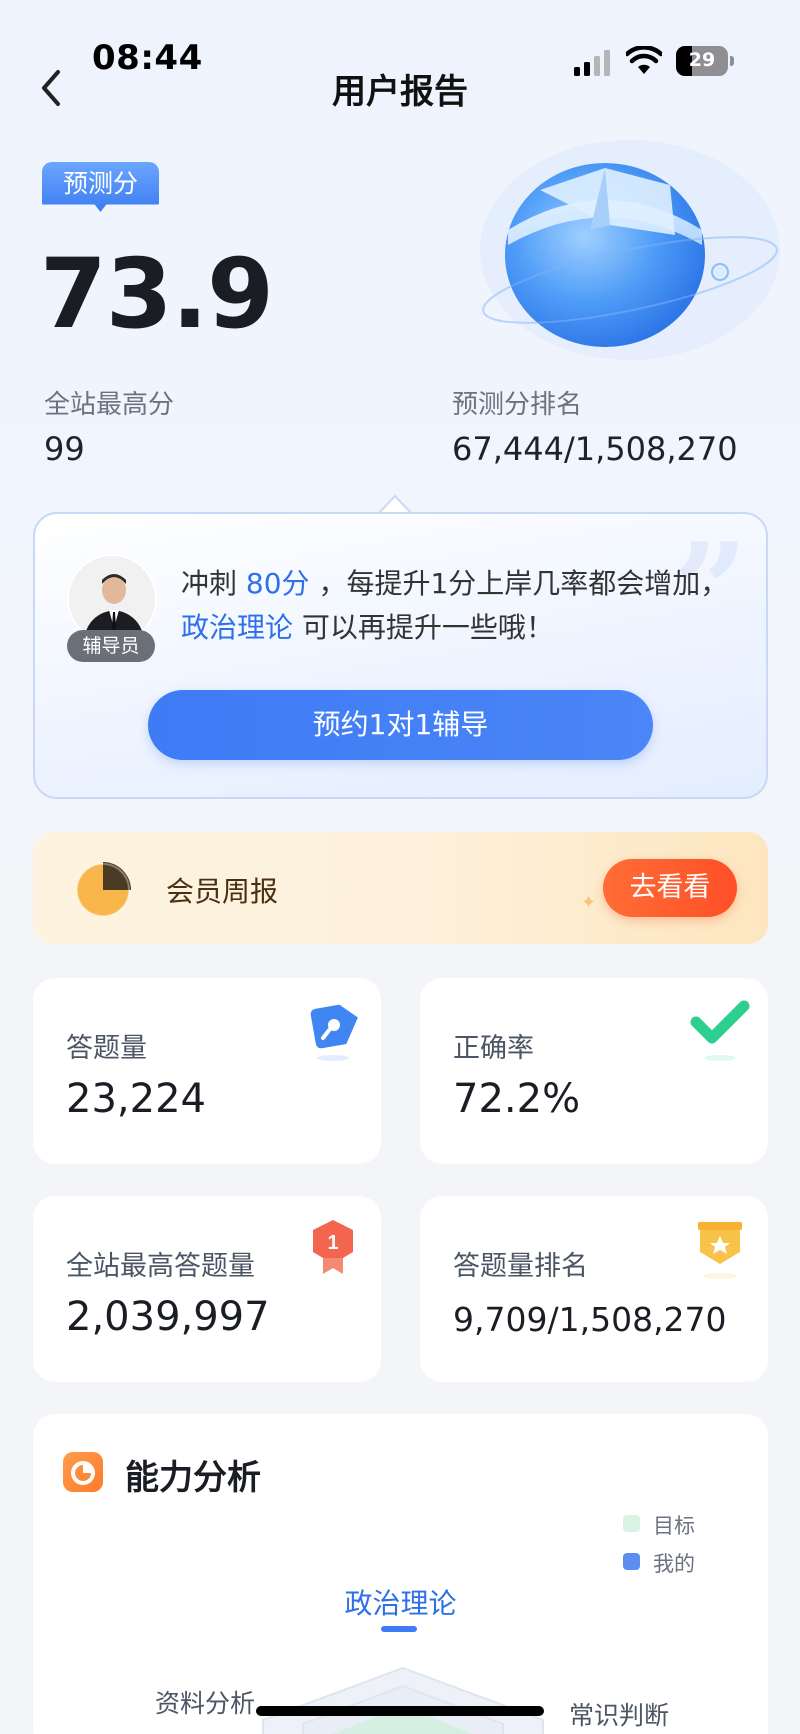 This screenshot has width=800, height=1734. Describe the element at coordinates (332, 1243) in the screenshot. I see `svg-text: 1` at that location.